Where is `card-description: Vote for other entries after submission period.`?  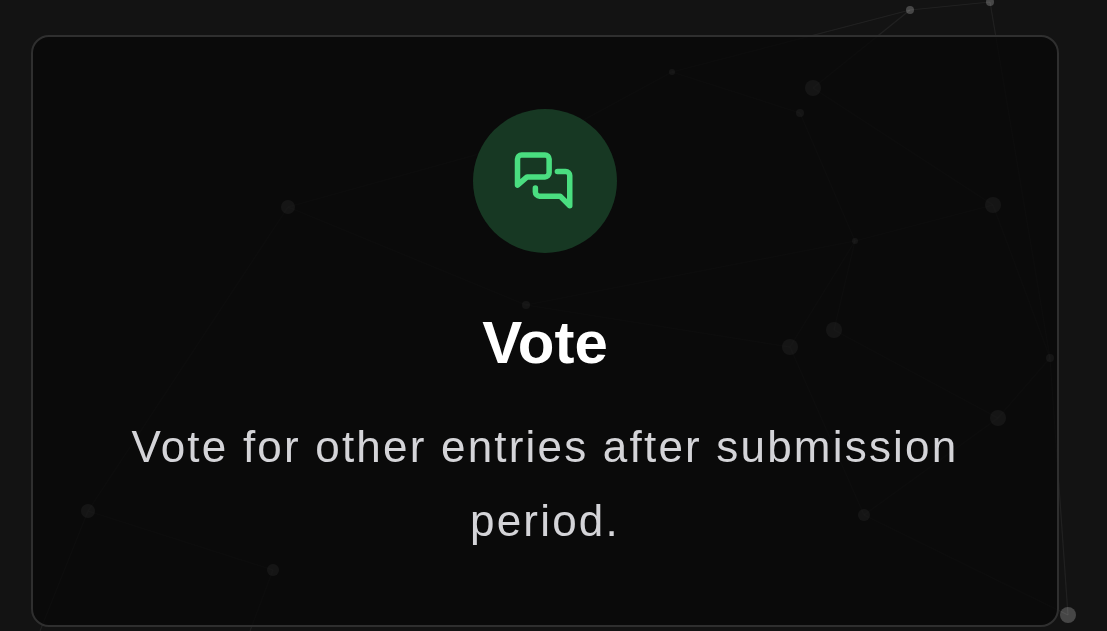 card-description: Vote for other entries after submission period. is located at coordinates (545, 484).